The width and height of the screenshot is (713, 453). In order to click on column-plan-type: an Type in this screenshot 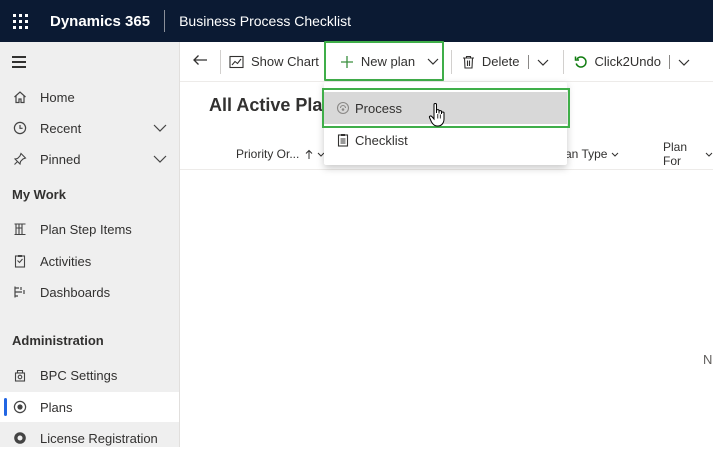, I will do `click(592, 154)`.